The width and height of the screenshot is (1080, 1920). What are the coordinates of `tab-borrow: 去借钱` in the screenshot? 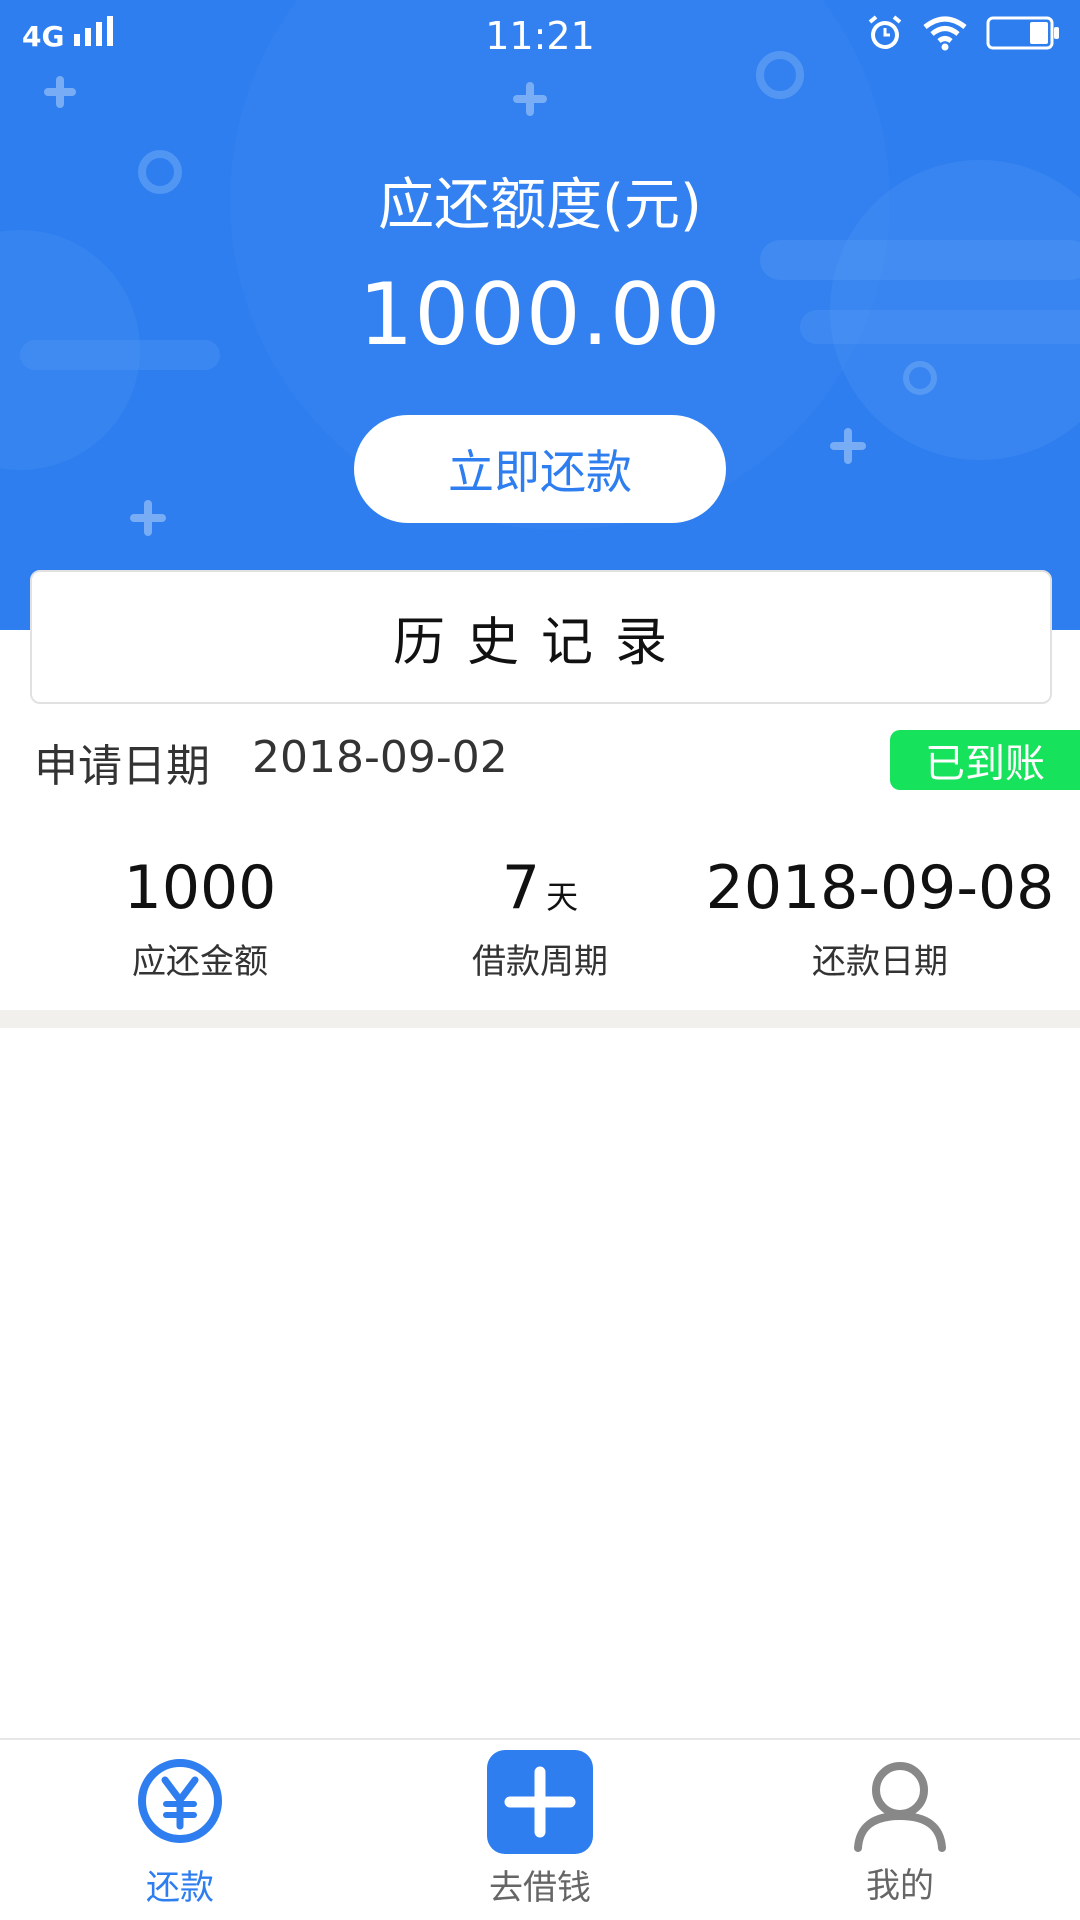 It's located at (540, 1829).